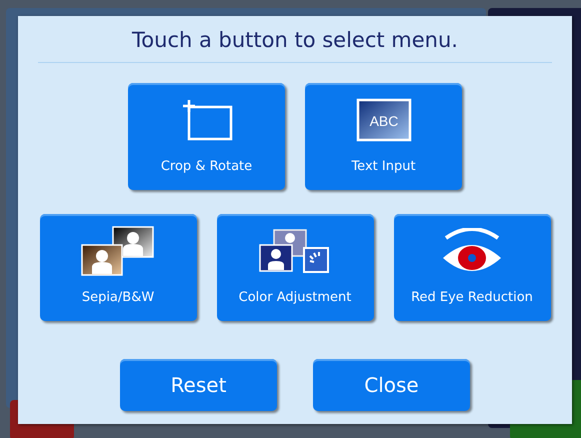 Image resolution: width=581 pixels, height=438 pixels. What do you see at coordinates (383, 136) in the screenshot?
I see `menu-button: ABC Text Input` at bounding box center [383, 136].